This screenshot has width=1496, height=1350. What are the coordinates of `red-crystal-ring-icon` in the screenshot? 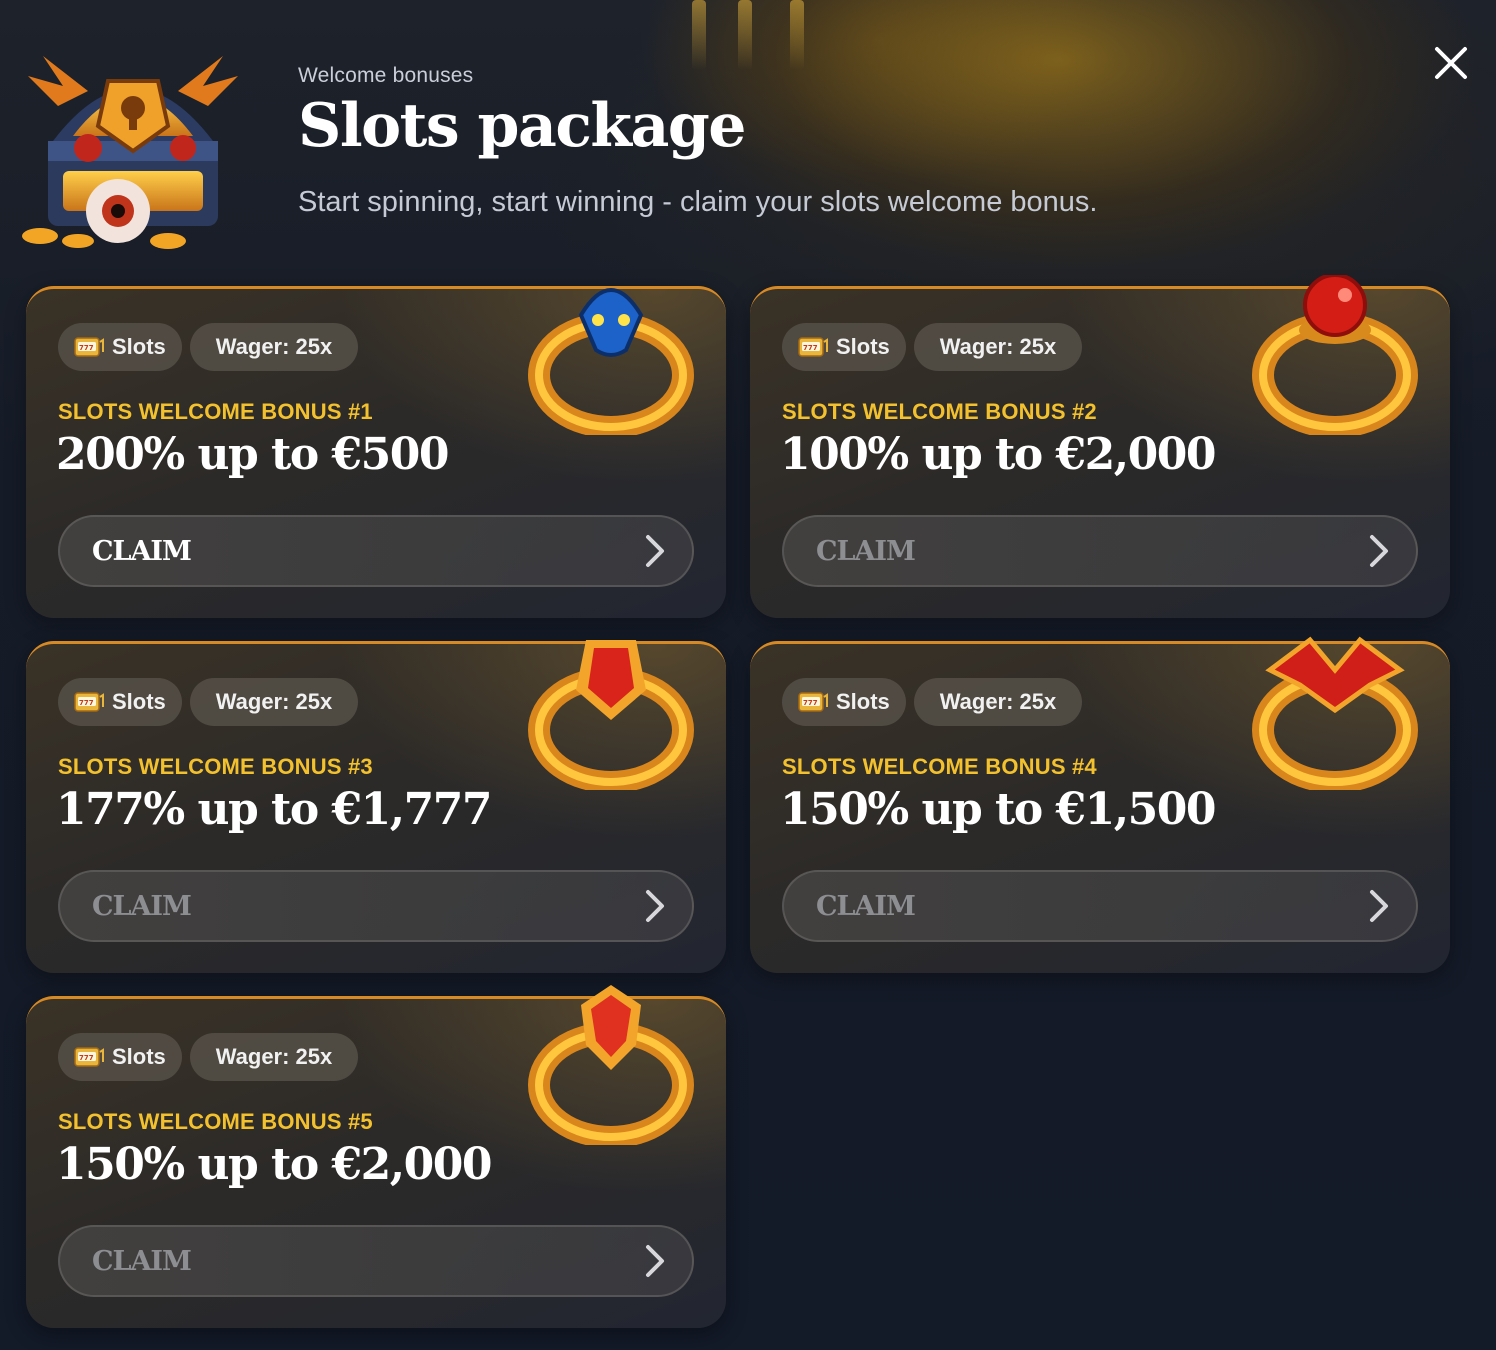 It's located at (611, 715).